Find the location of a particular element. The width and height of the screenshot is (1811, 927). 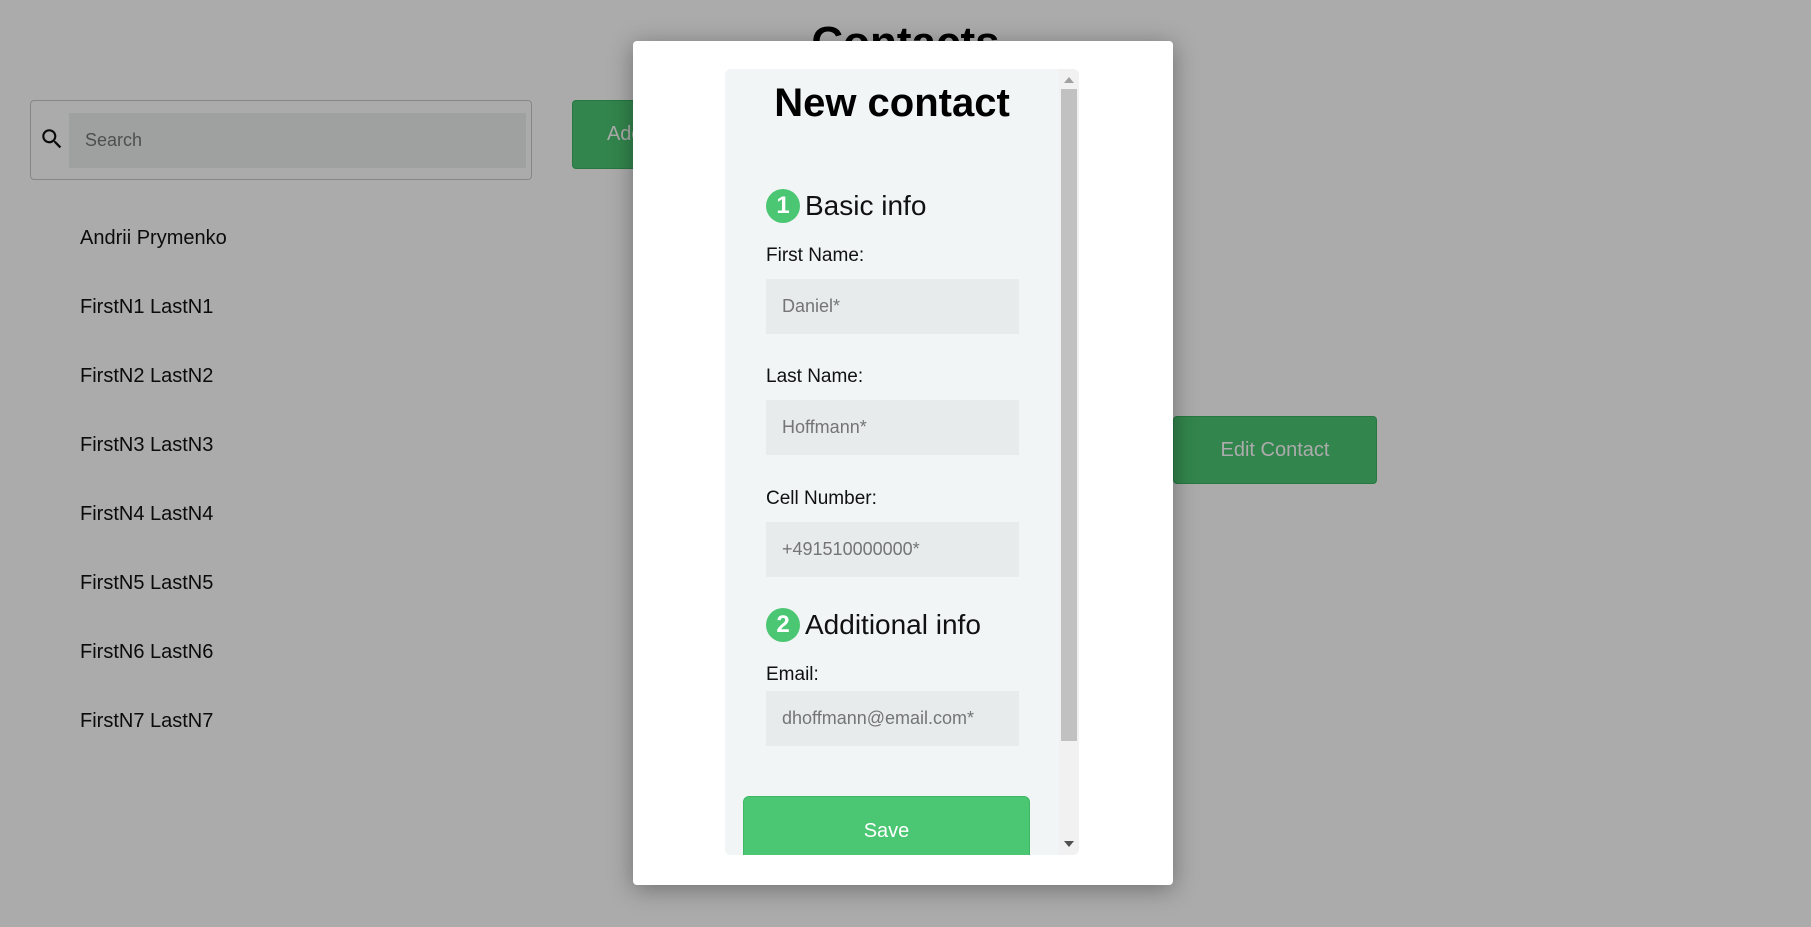

step-badge: 2 is located at coordinates (783, 625).